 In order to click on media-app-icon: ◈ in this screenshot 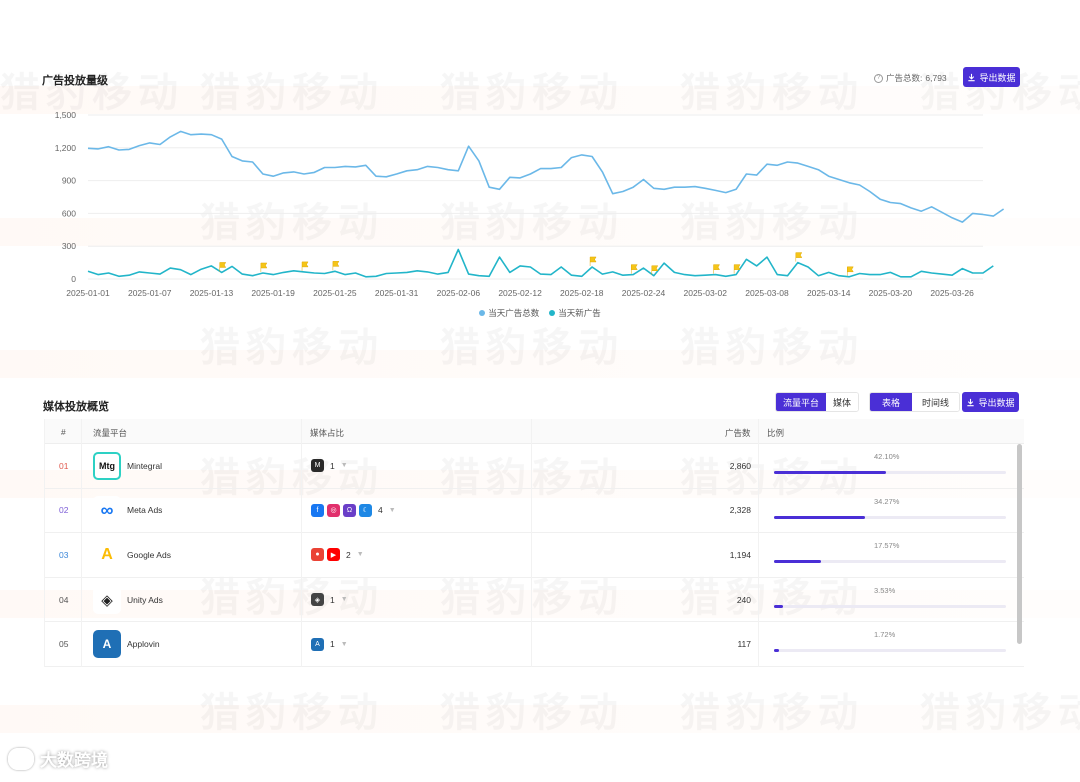, I will do `click(317, 600)`.